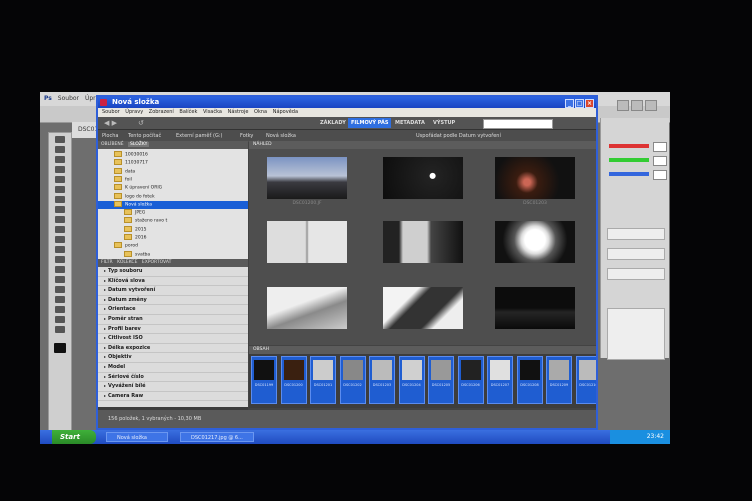  I want to click on type-tool-icon, so click(60, 289).